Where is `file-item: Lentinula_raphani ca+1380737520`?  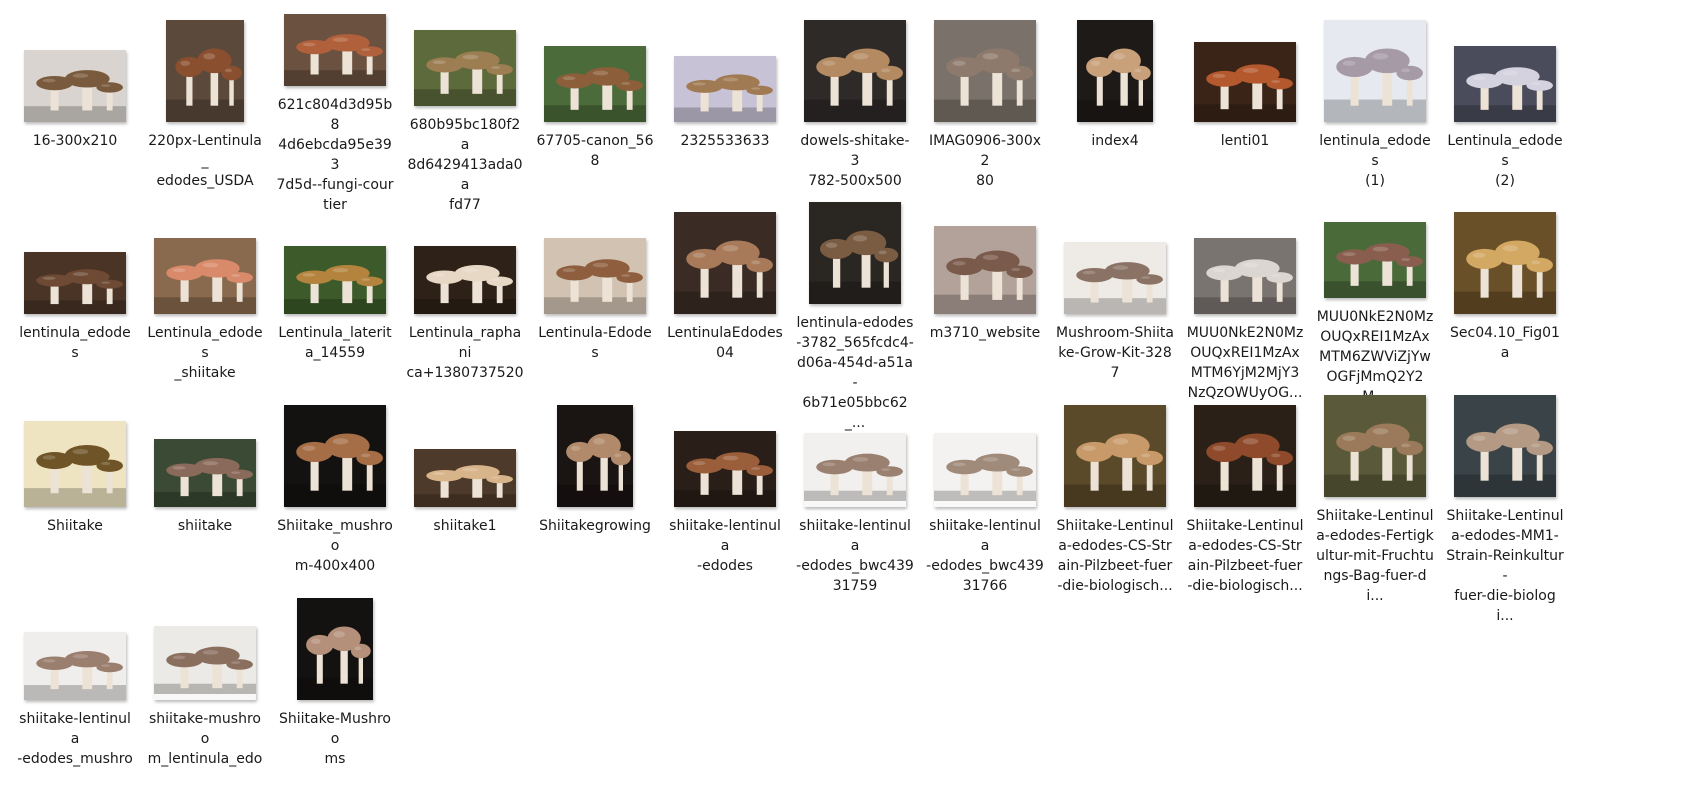 file-item: Lentinula_raphani ca+1380737520 is located at coordinates (465, 304).